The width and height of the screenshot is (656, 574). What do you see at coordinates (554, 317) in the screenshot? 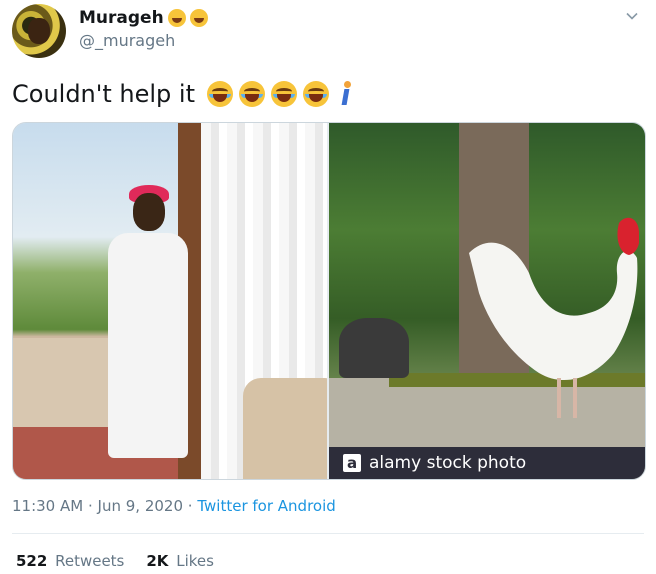
I see `rooster-illustration` at bounding box center [554, 317].